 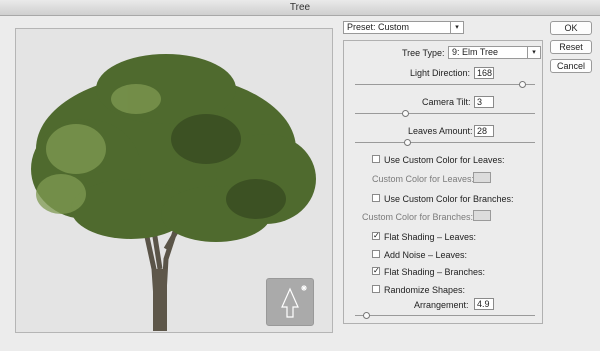 What do you see at coordinates (441, 305) in the screenshot?
I see `arrangement-label: Arrangement:` at bounding box center [441, 305].